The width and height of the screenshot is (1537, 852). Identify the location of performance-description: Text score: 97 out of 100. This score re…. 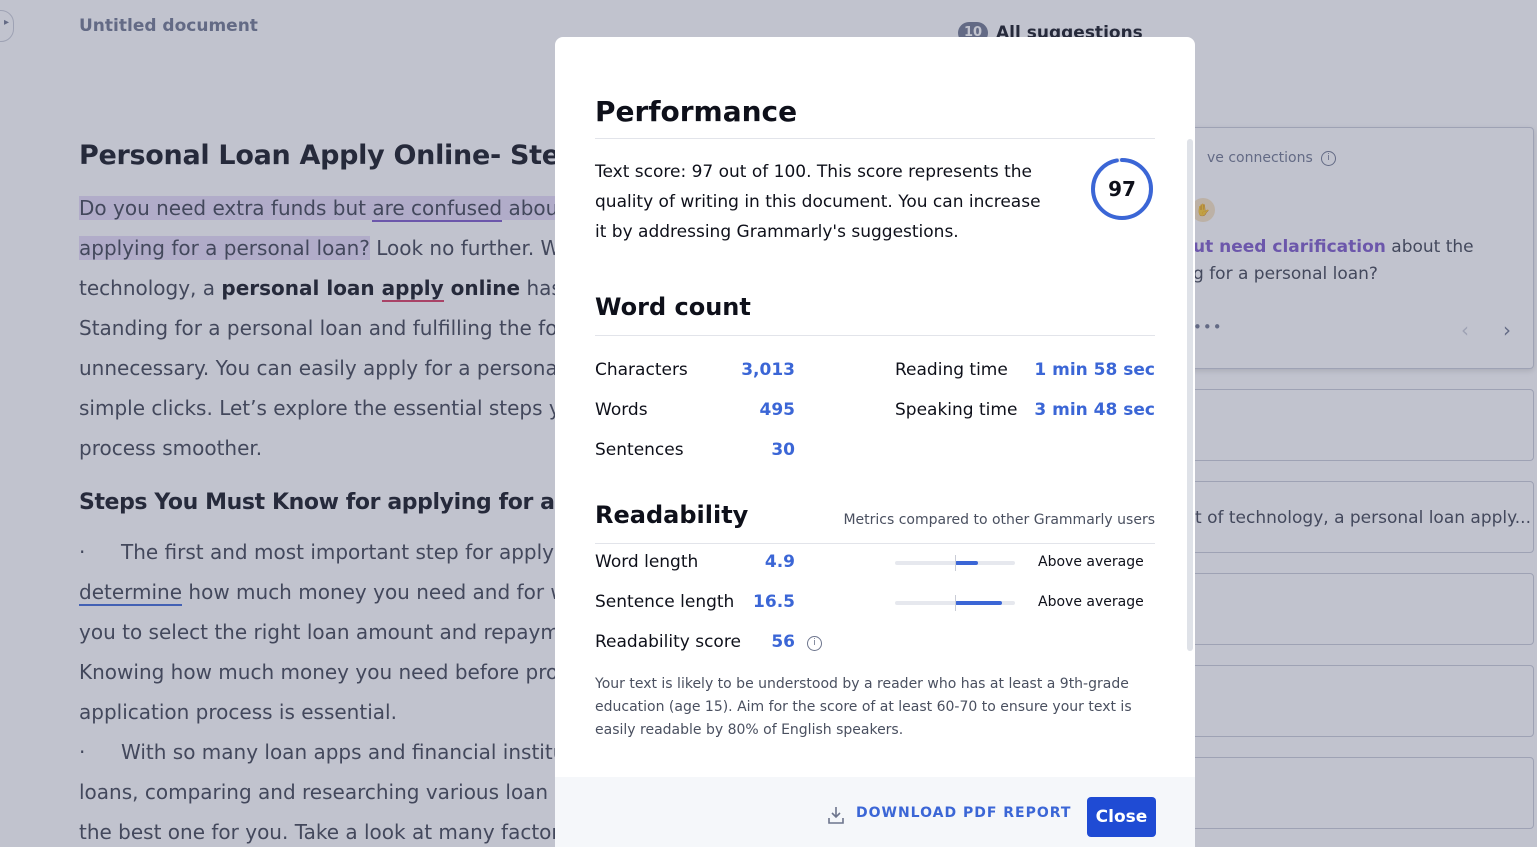
(818, 202).